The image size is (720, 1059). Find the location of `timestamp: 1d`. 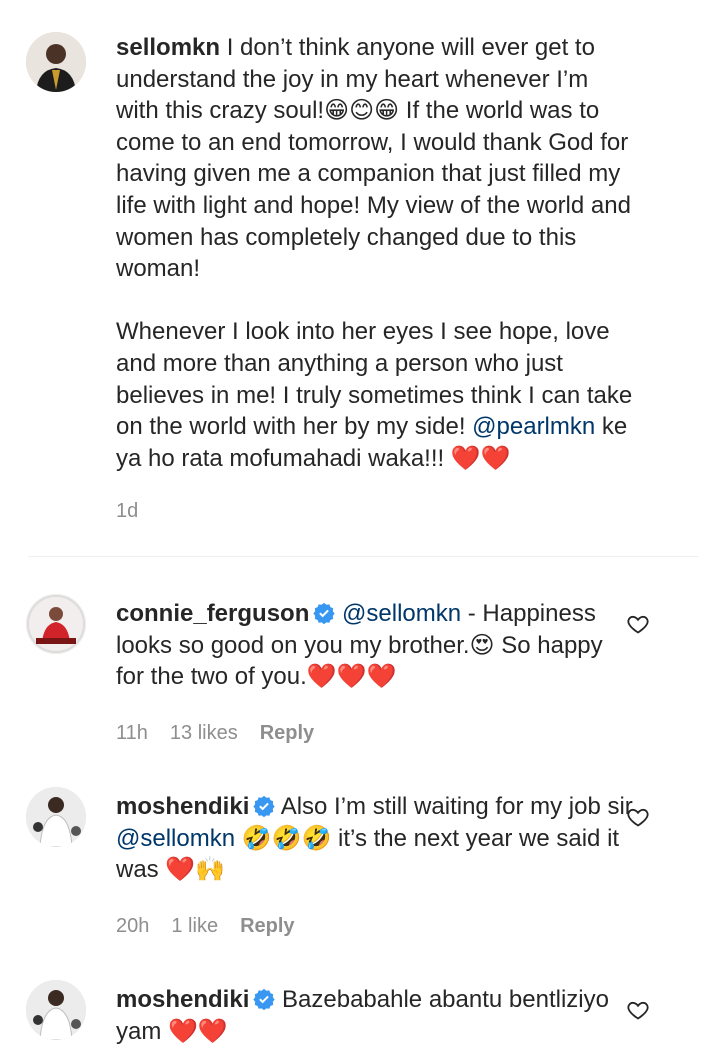

timestamp: 1d is located at coordinates (127, 511).